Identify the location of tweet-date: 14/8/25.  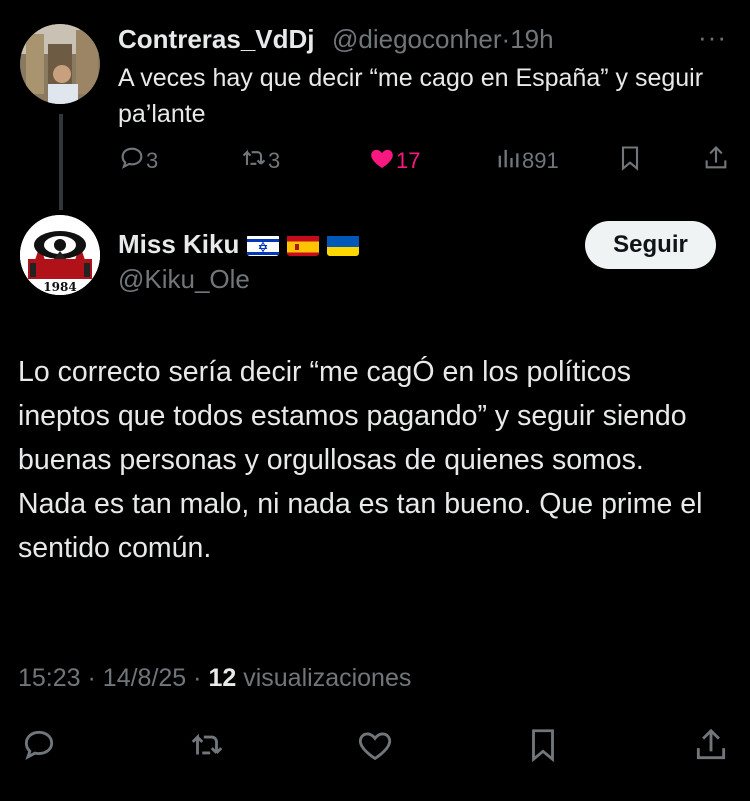
(144, 678).